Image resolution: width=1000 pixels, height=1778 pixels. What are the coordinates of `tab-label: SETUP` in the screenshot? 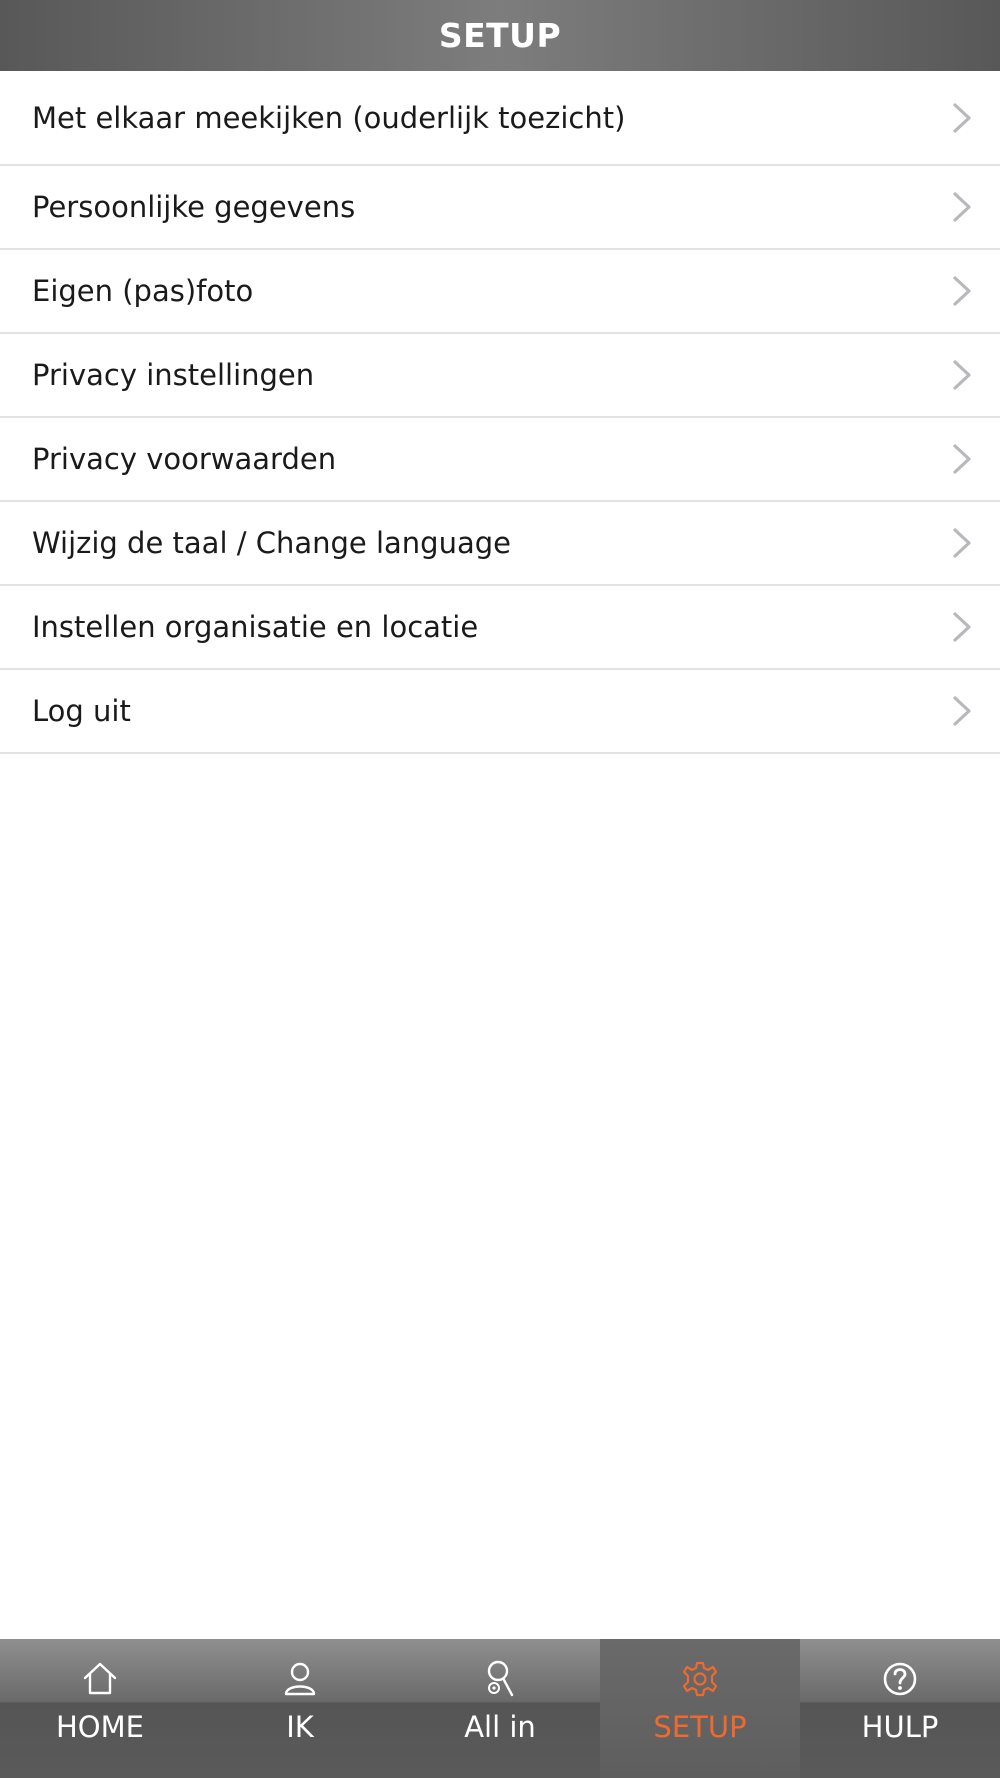 It's located at (700, 1727).